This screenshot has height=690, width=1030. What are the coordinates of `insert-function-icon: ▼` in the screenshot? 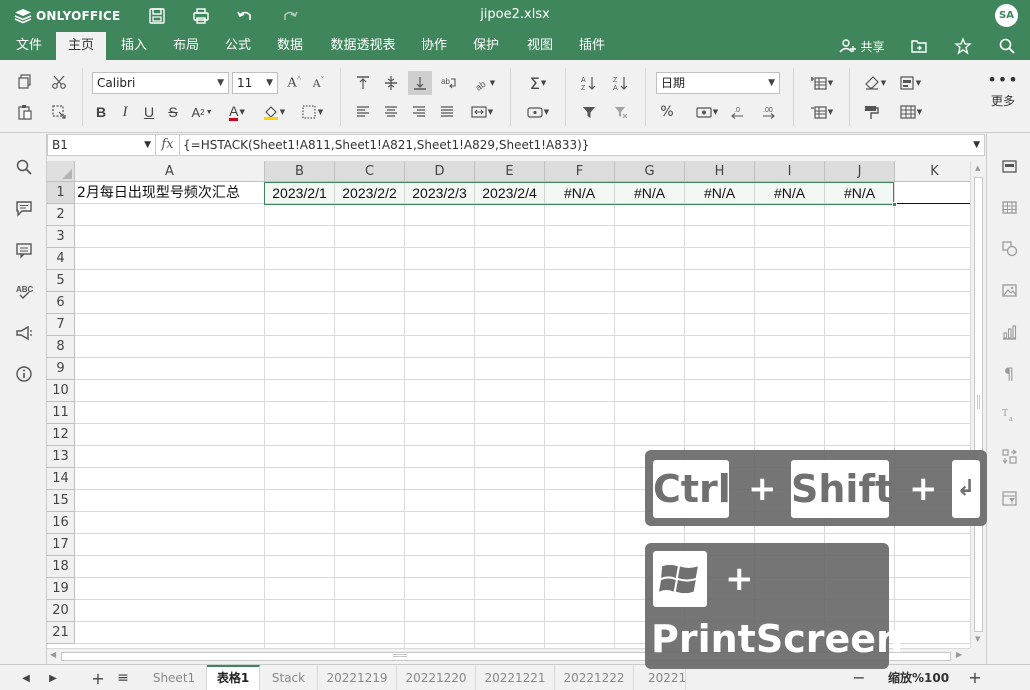 It's located at (538, 112).